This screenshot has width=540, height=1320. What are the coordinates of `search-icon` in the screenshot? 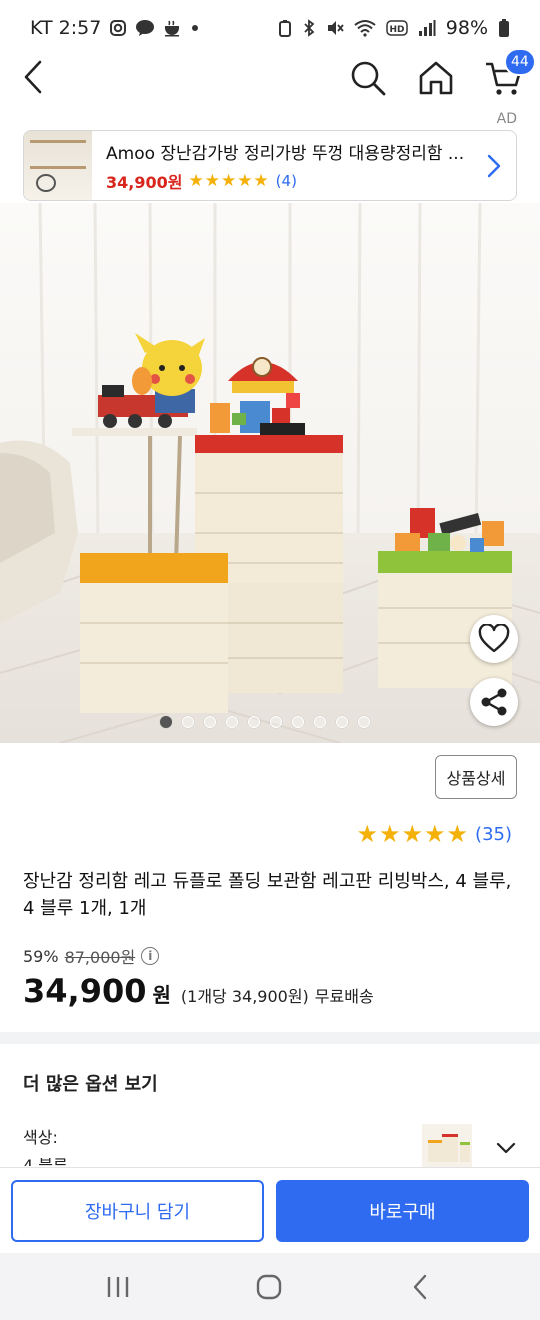 It's located at (368, 78).